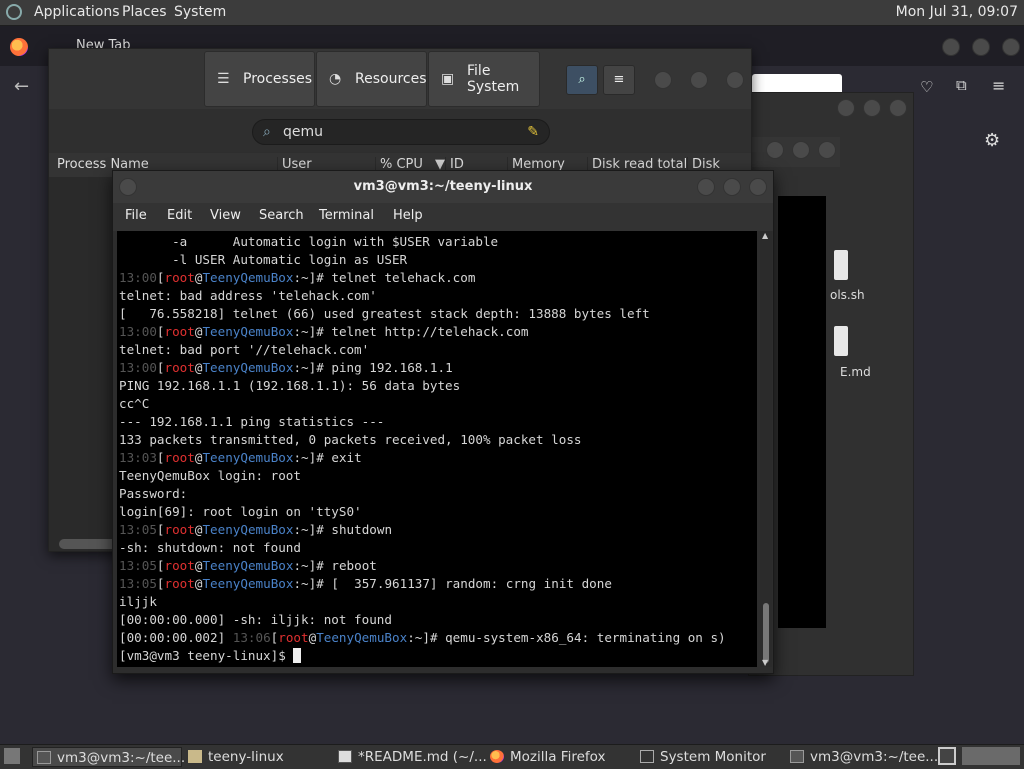 The height and width of the screenshot is (769, 1024). I want to click on terminal-titlebar: vm3@vm3:~/teeny-linux, so click(443, 187).